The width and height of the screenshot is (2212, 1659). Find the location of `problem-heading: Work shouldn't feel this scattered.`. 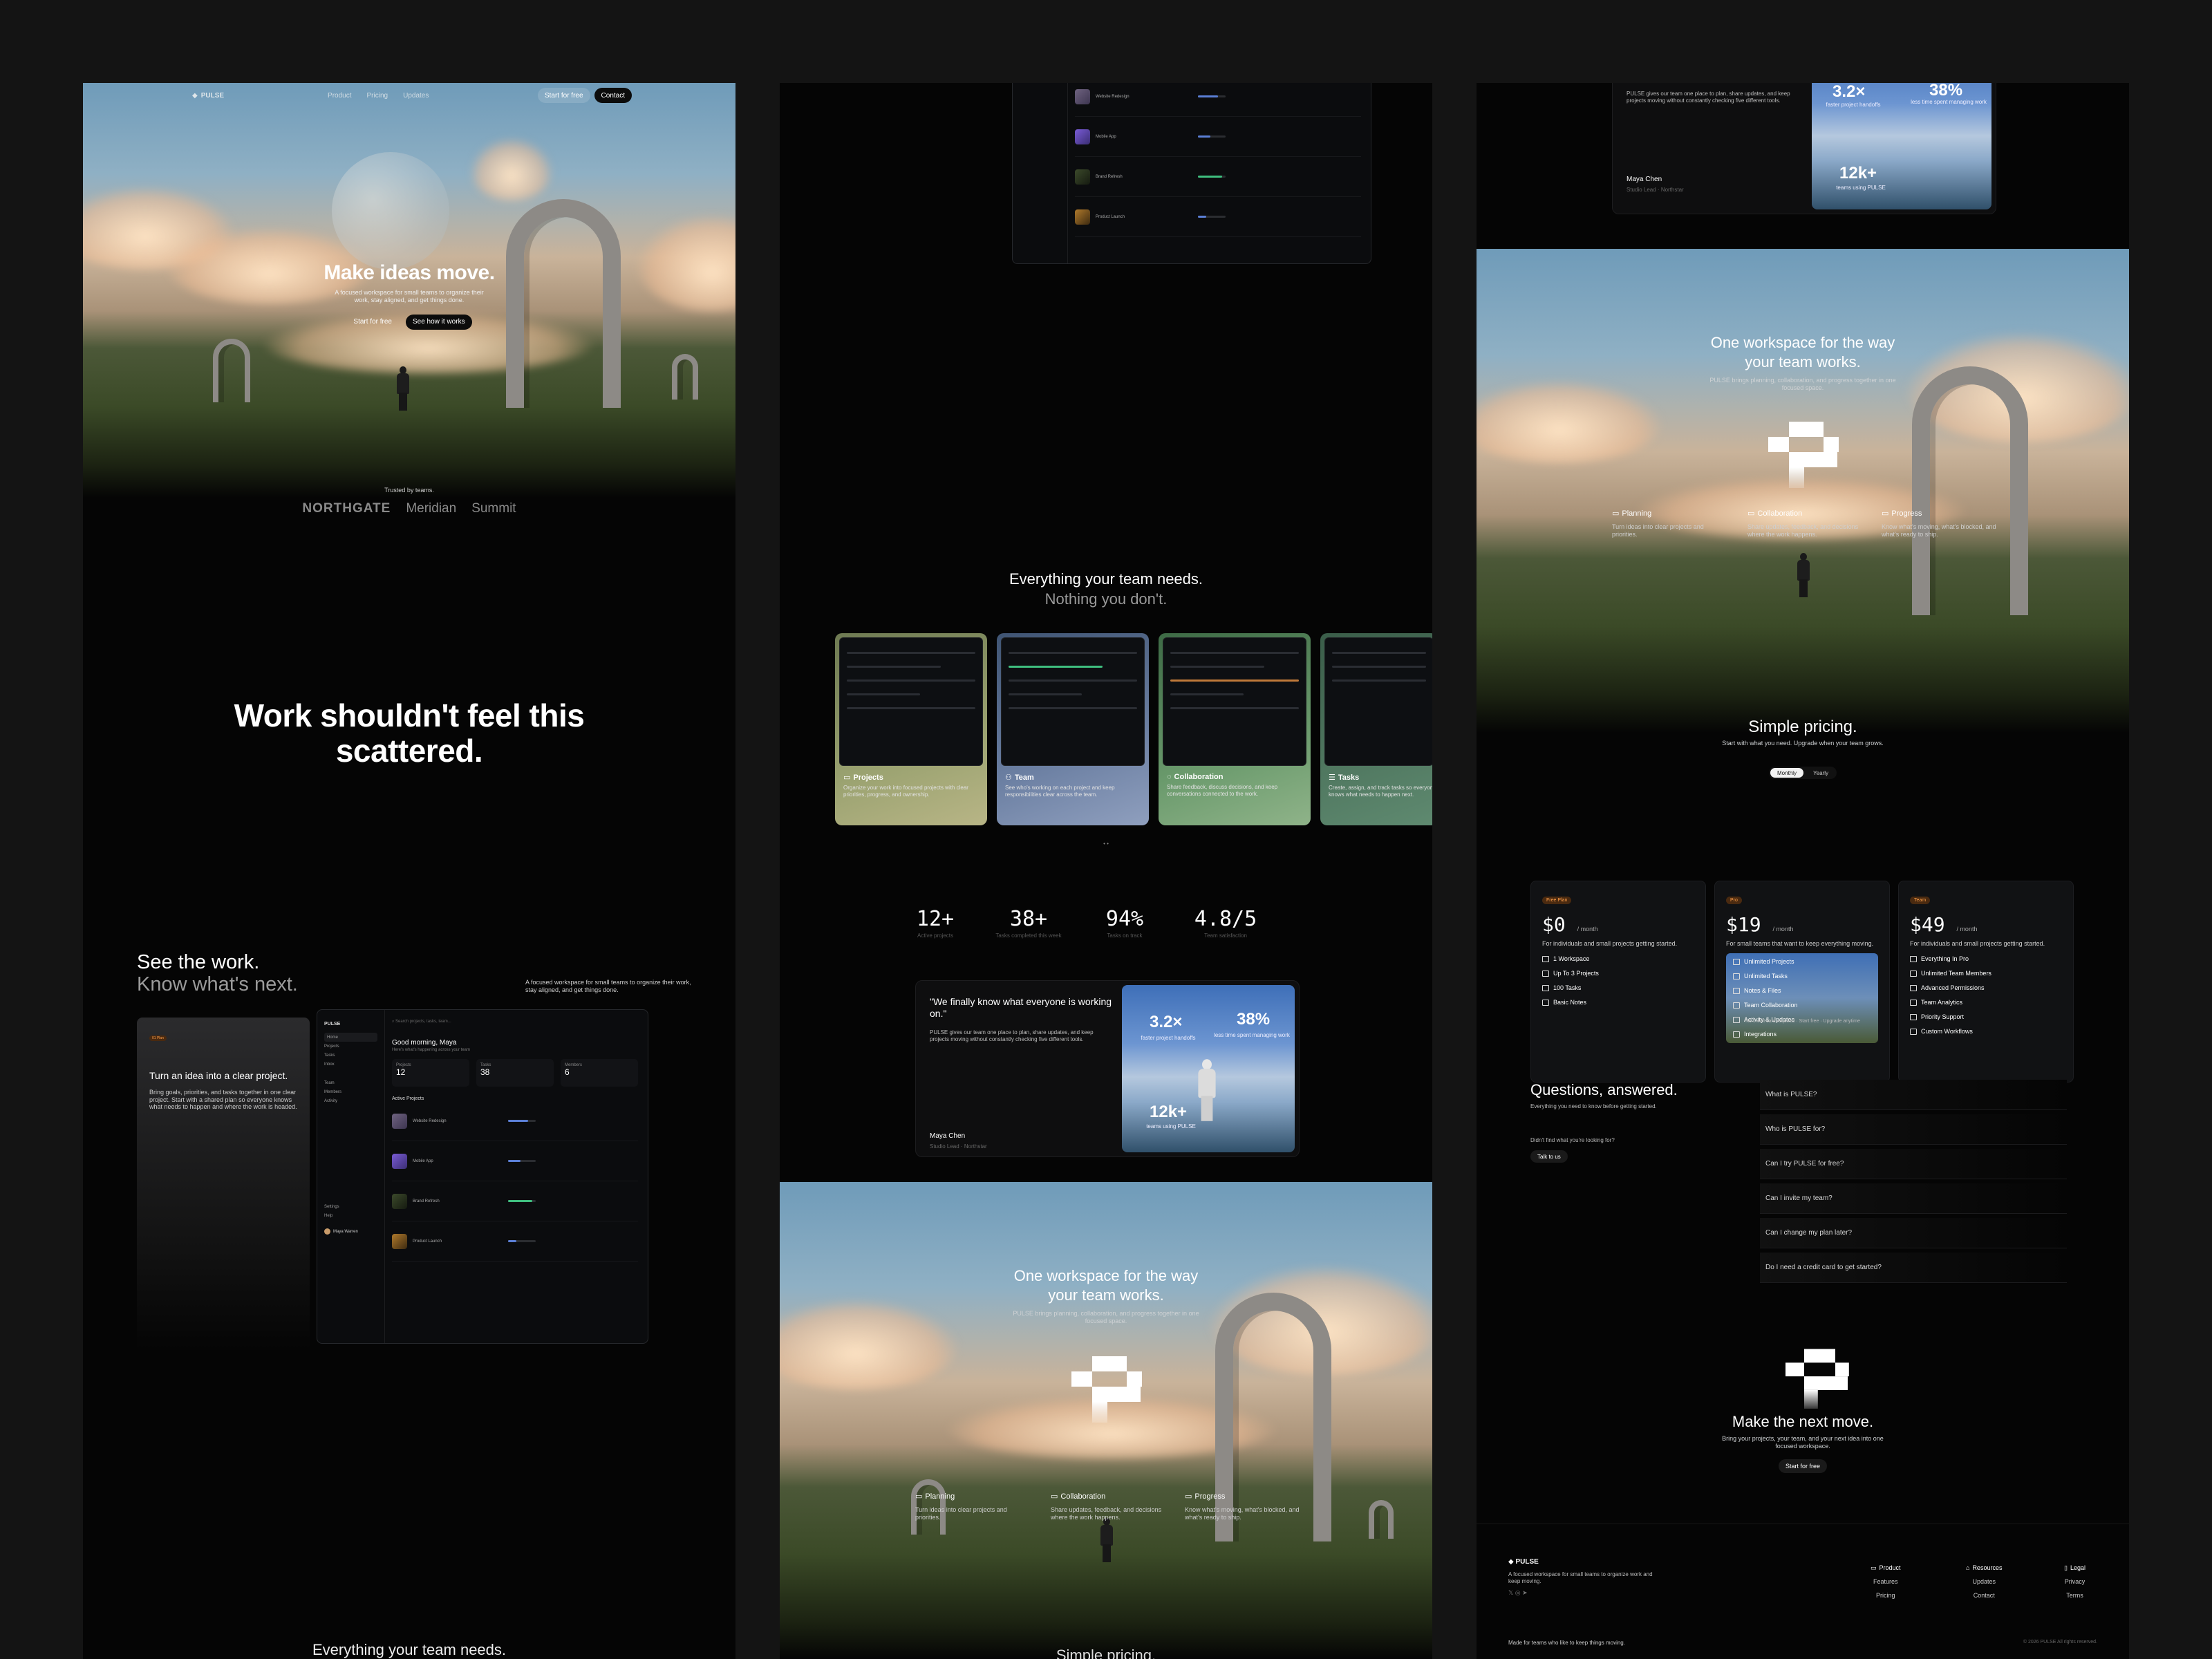

problem-heading: Work shouldn't feel this scattered. is located at coordinates (409, 733).